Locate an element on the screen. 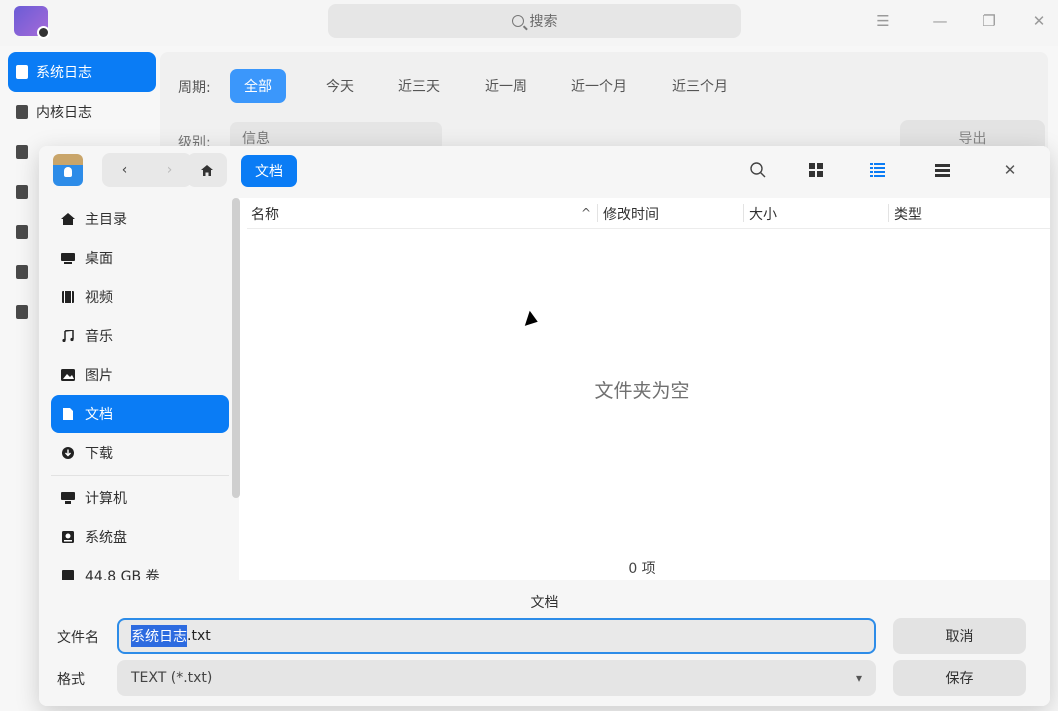  sidebar-item-pictures: 图片 is located at coordinates (140, 375).